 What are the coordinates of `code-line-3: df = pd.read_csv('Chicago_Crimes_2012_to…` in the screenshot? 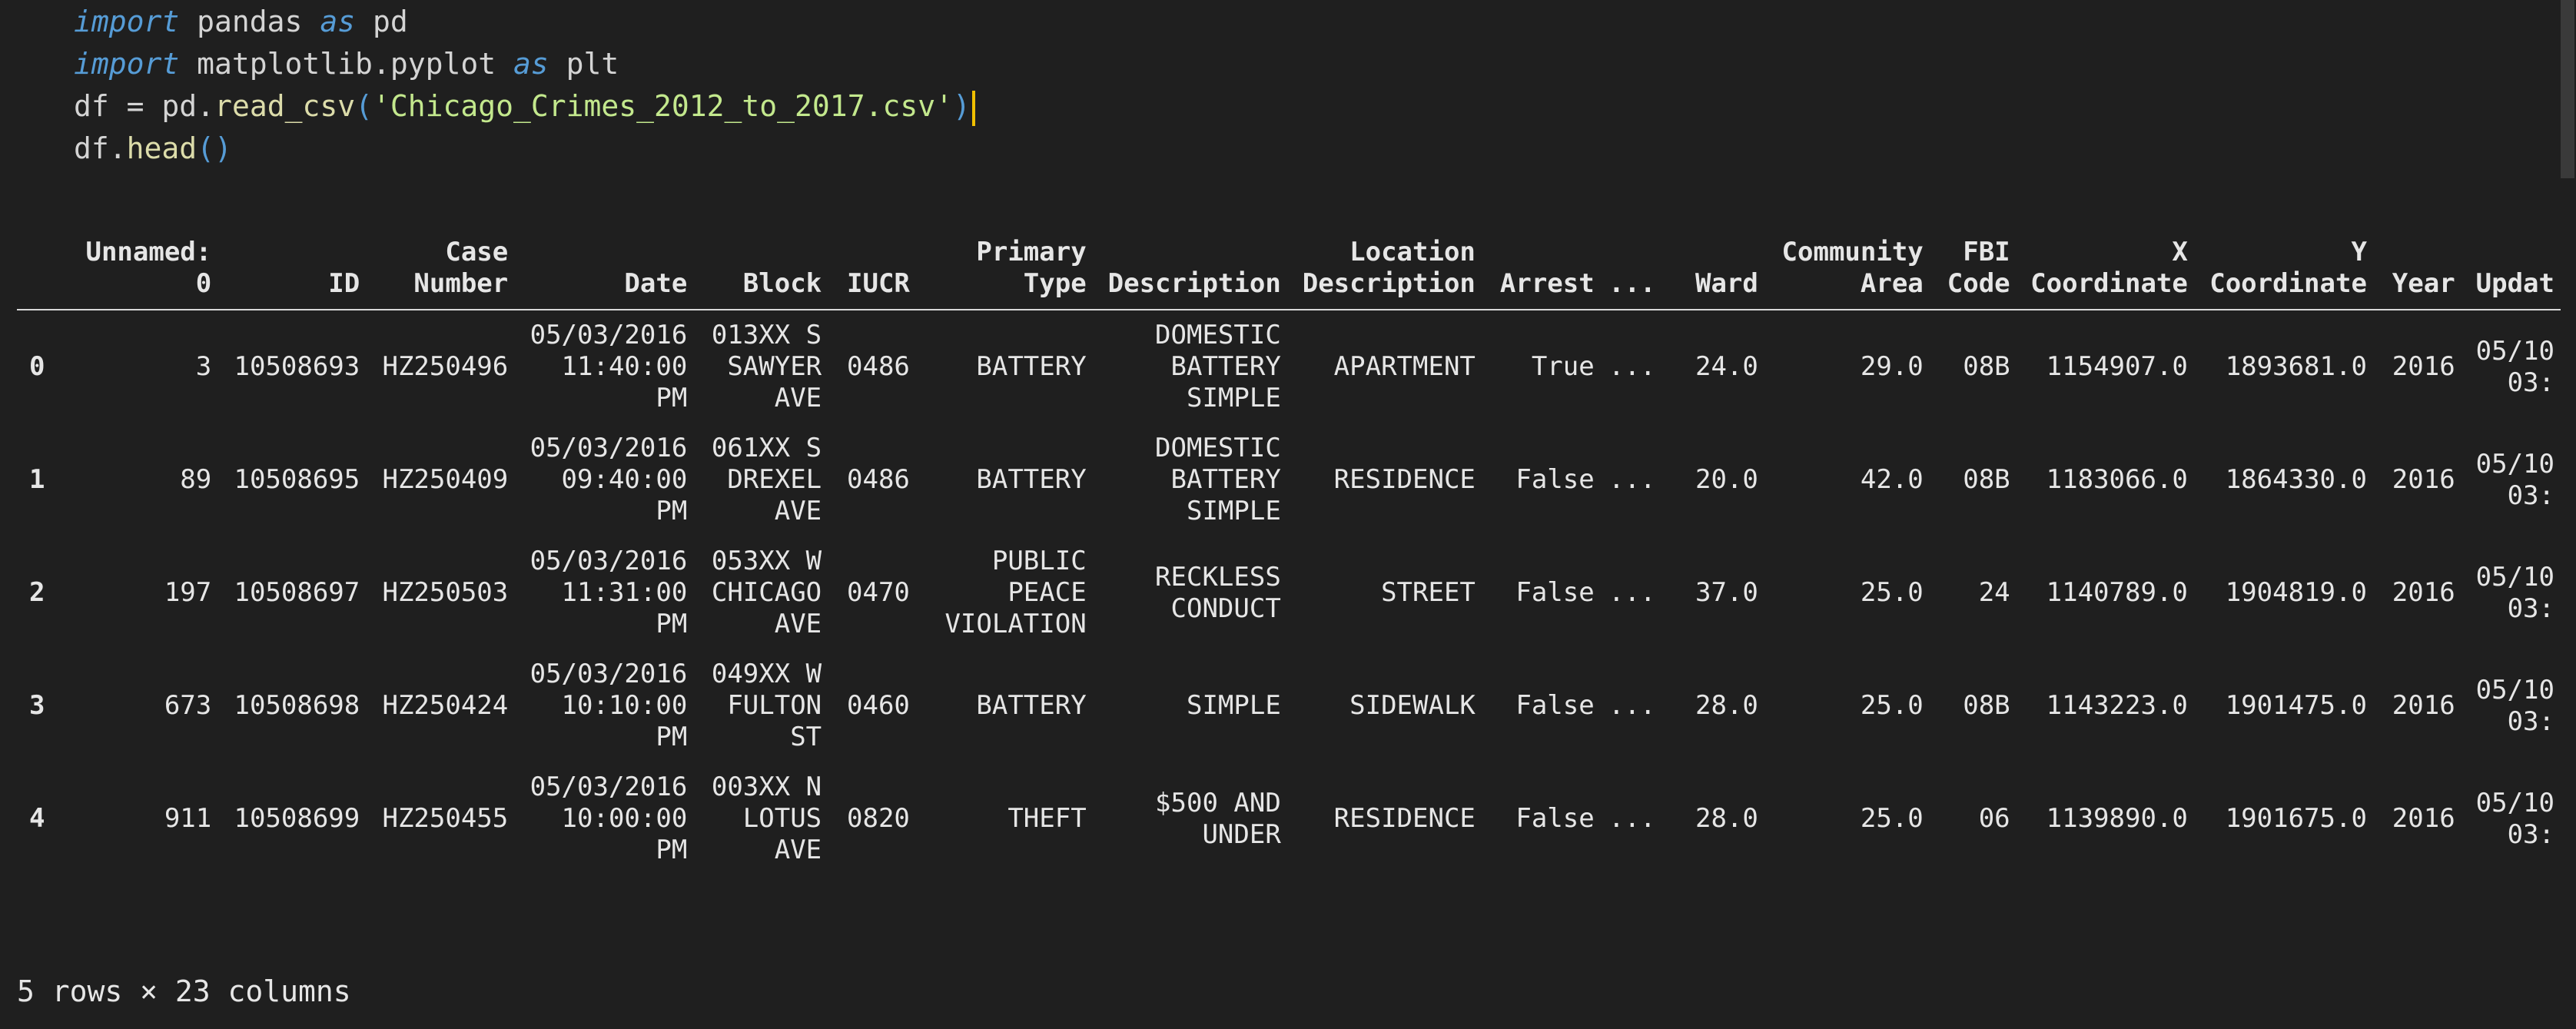 It's located at (524, 106).